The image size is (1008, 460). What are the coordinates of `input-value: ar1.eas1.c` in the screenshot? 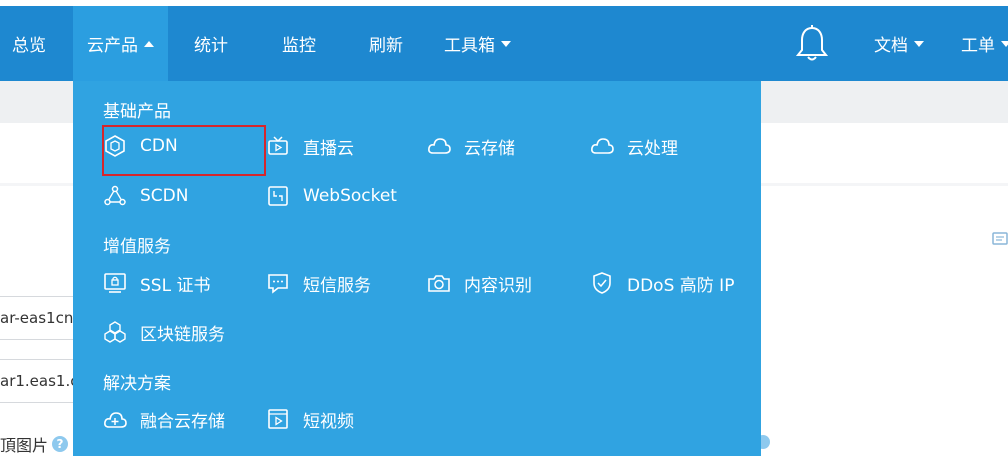 It's located at (38, 381).